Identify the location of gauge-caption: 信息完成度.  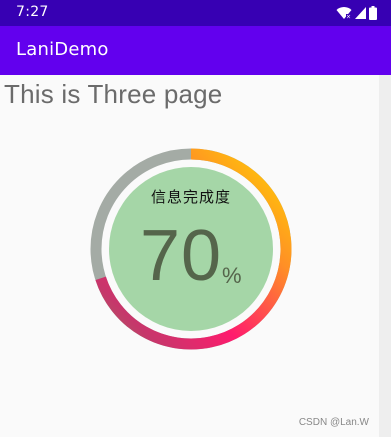
(190, 197).